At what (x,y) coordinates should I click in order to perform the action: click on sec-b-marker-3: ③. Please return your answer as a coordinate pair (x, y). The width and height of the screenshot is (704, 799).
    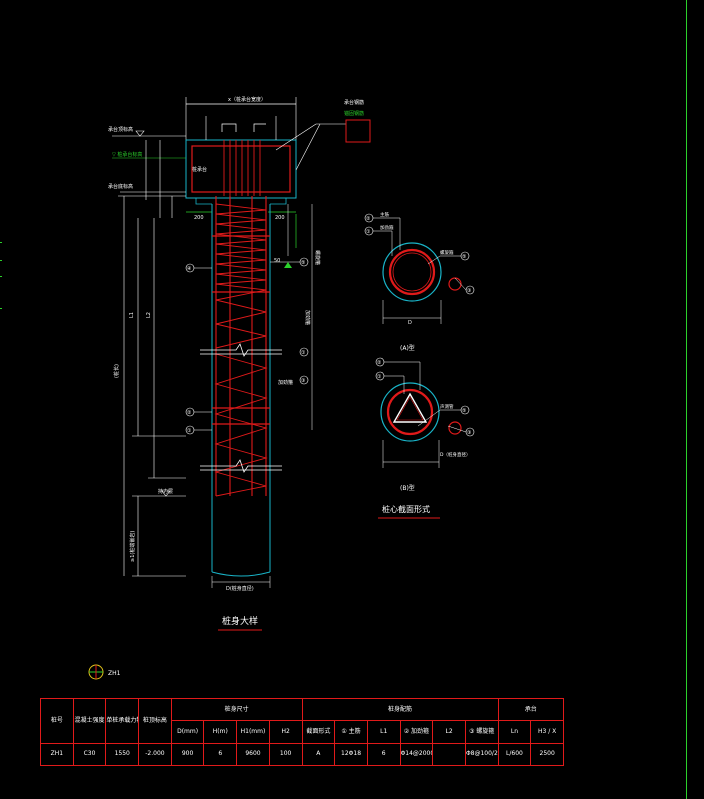
    Looking at the image, I should click on (469, 433).